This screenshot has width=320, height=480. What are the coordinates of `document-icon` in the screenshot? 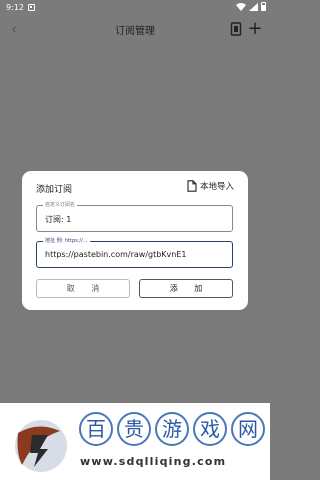 It's located at (192, 186).